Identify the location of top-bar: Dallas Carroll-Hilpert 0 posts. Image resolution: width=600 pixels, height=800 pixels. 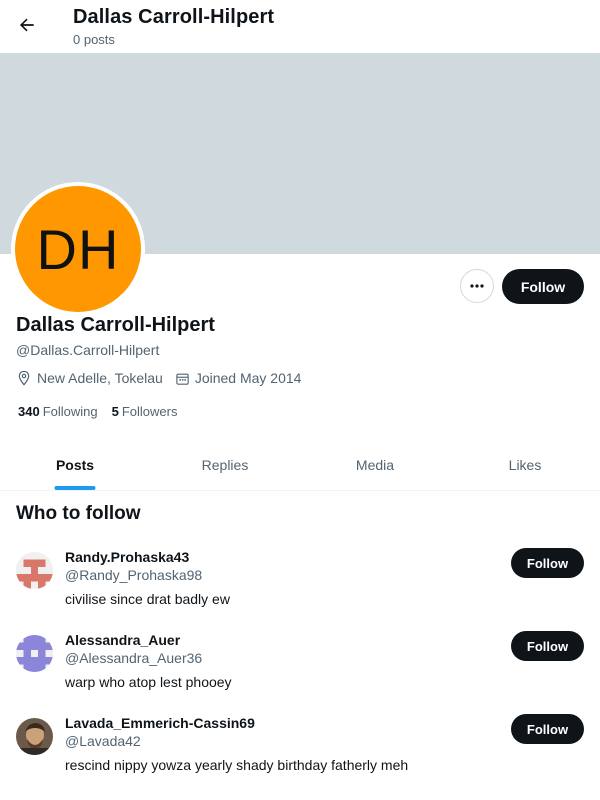
(300, 26).